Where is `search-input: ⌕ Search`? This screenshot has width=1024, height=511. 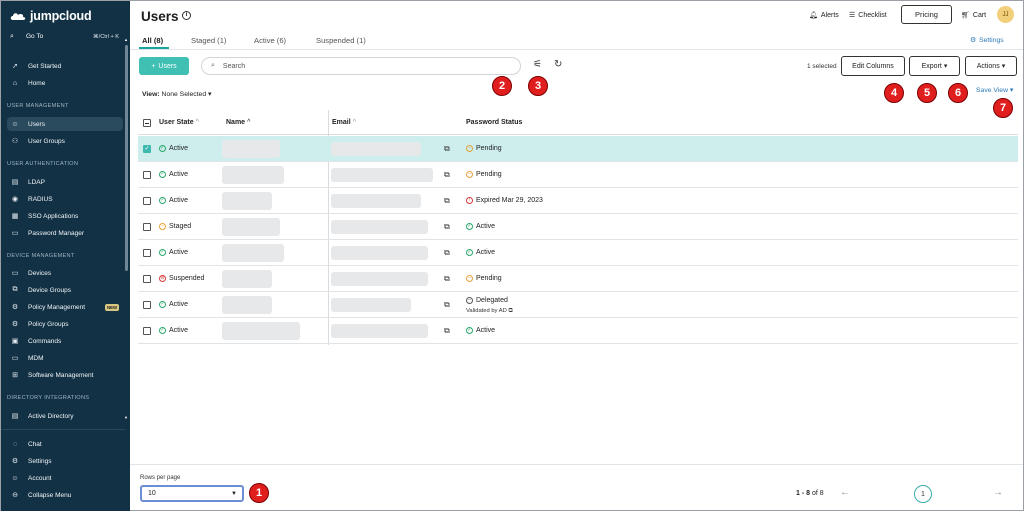 search-input: ⌕ Search is located at coordinates (361, 66).